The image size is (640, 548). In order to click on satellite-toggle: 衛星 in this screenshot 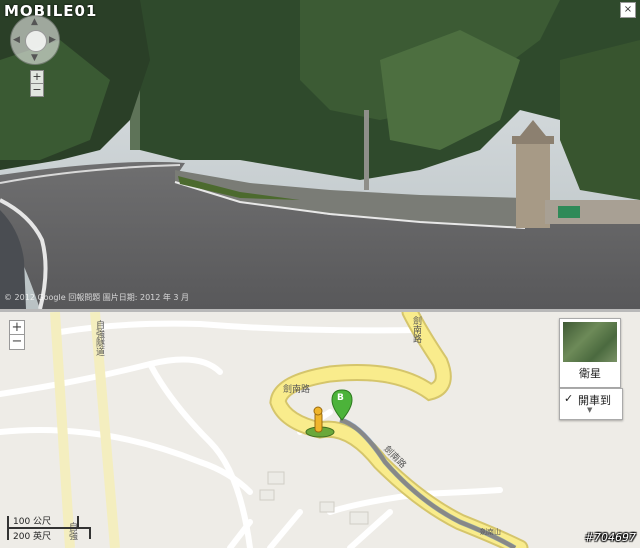, I will do `click(590, 353)`.